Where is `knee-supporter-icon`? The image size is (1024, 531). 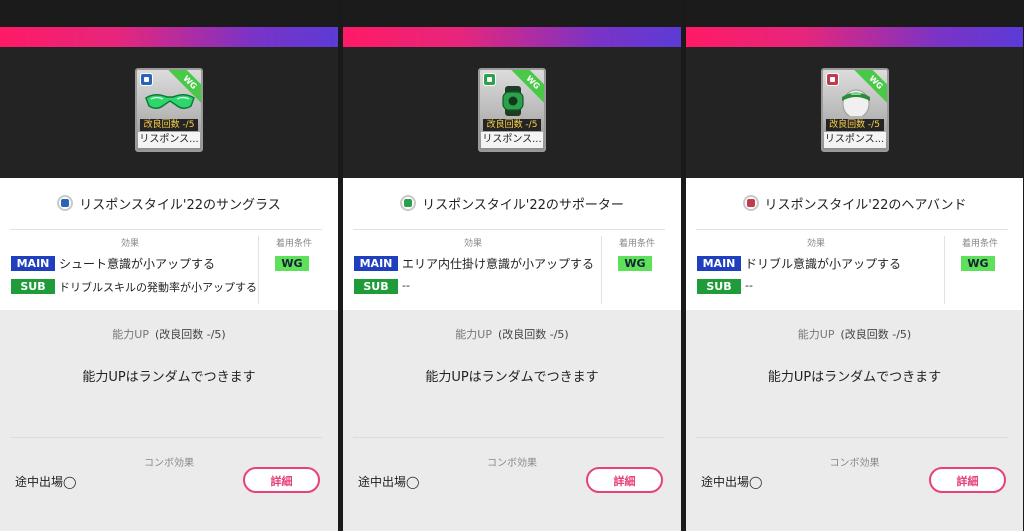
knee-supporter-icon is located at coordinates (513, 101).